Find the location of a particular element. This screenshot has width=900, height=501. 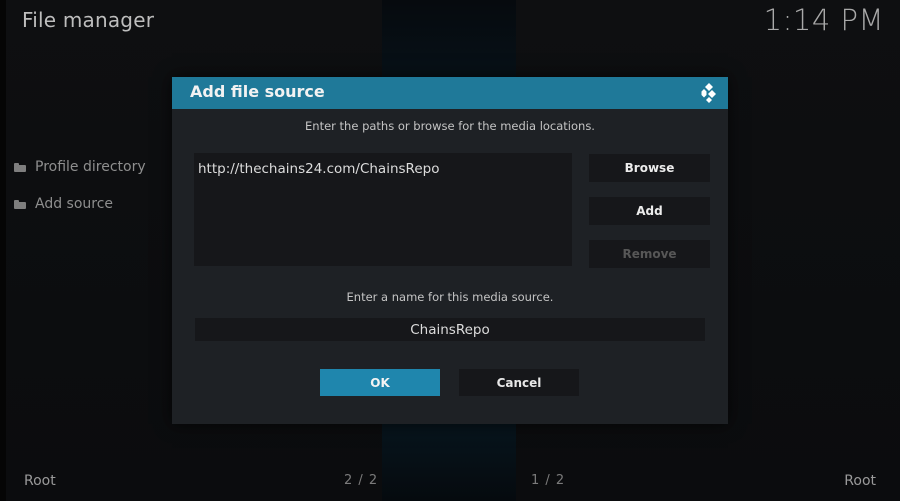

list-item-label: Profile directory is located at coordinates (90, 167).